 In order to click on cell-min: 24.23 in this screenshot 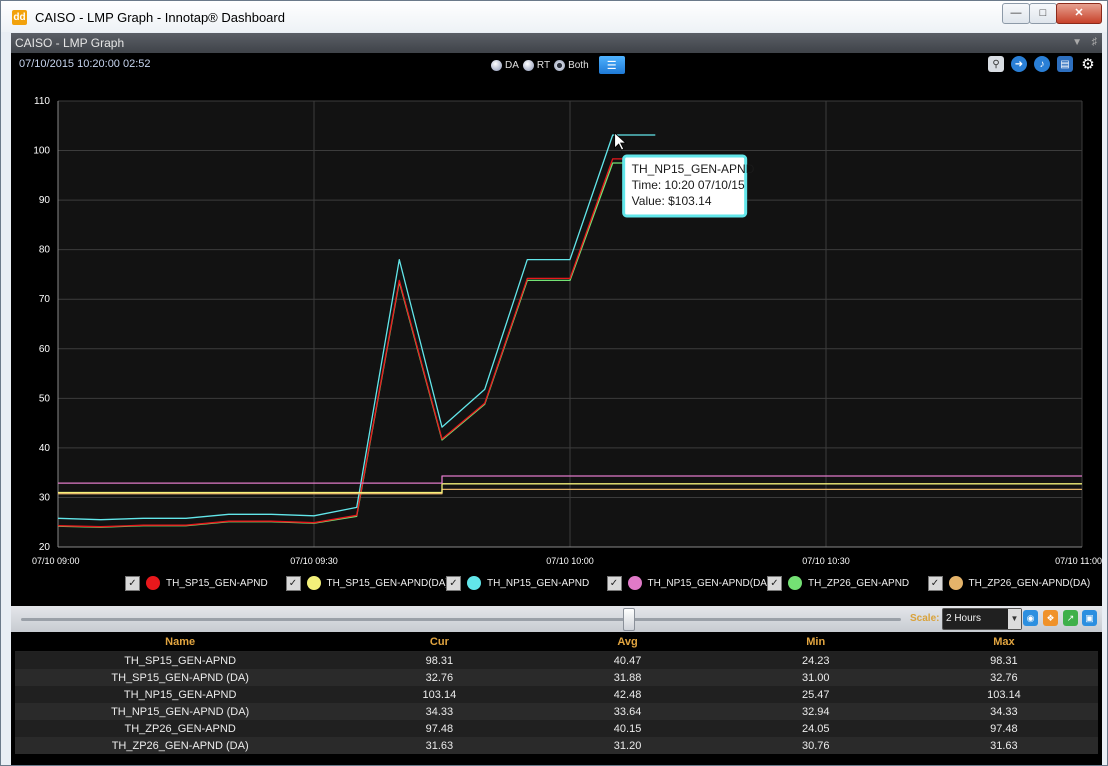, I will do `click(815, 660)`.